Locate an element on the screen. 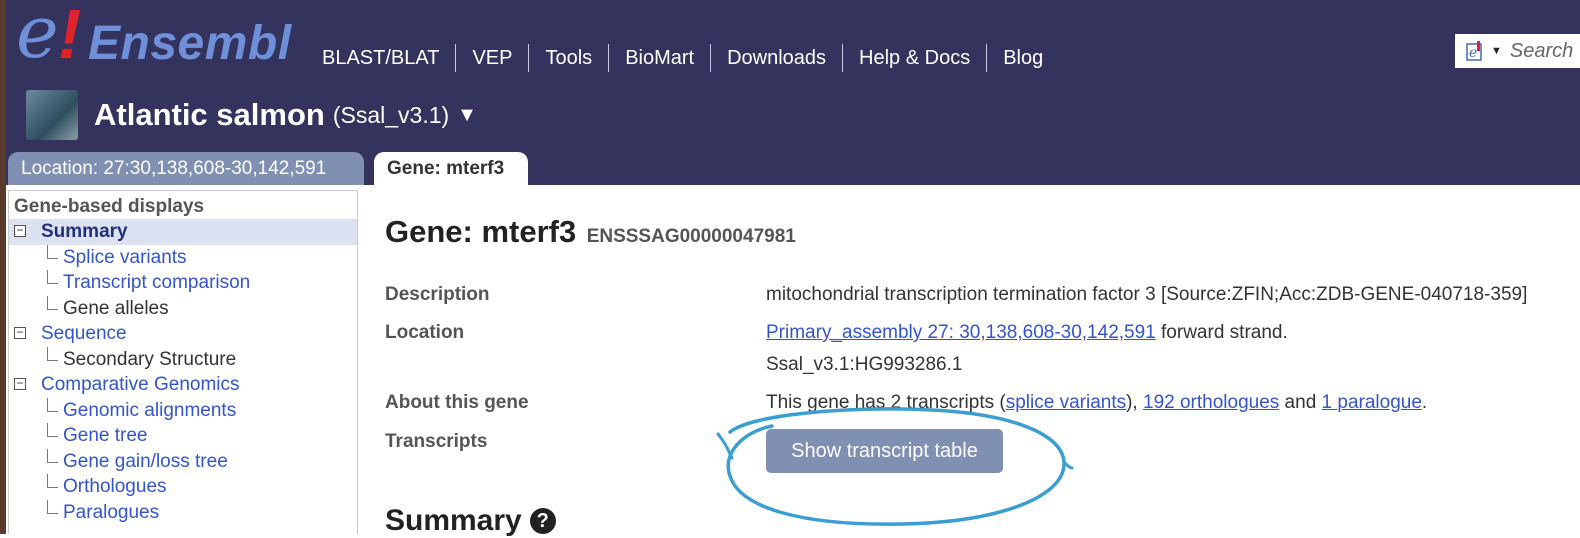 This screenshot has width=1580, height=538. sidebar-item-label: Gene alleles is located at coordinates (116, 308).